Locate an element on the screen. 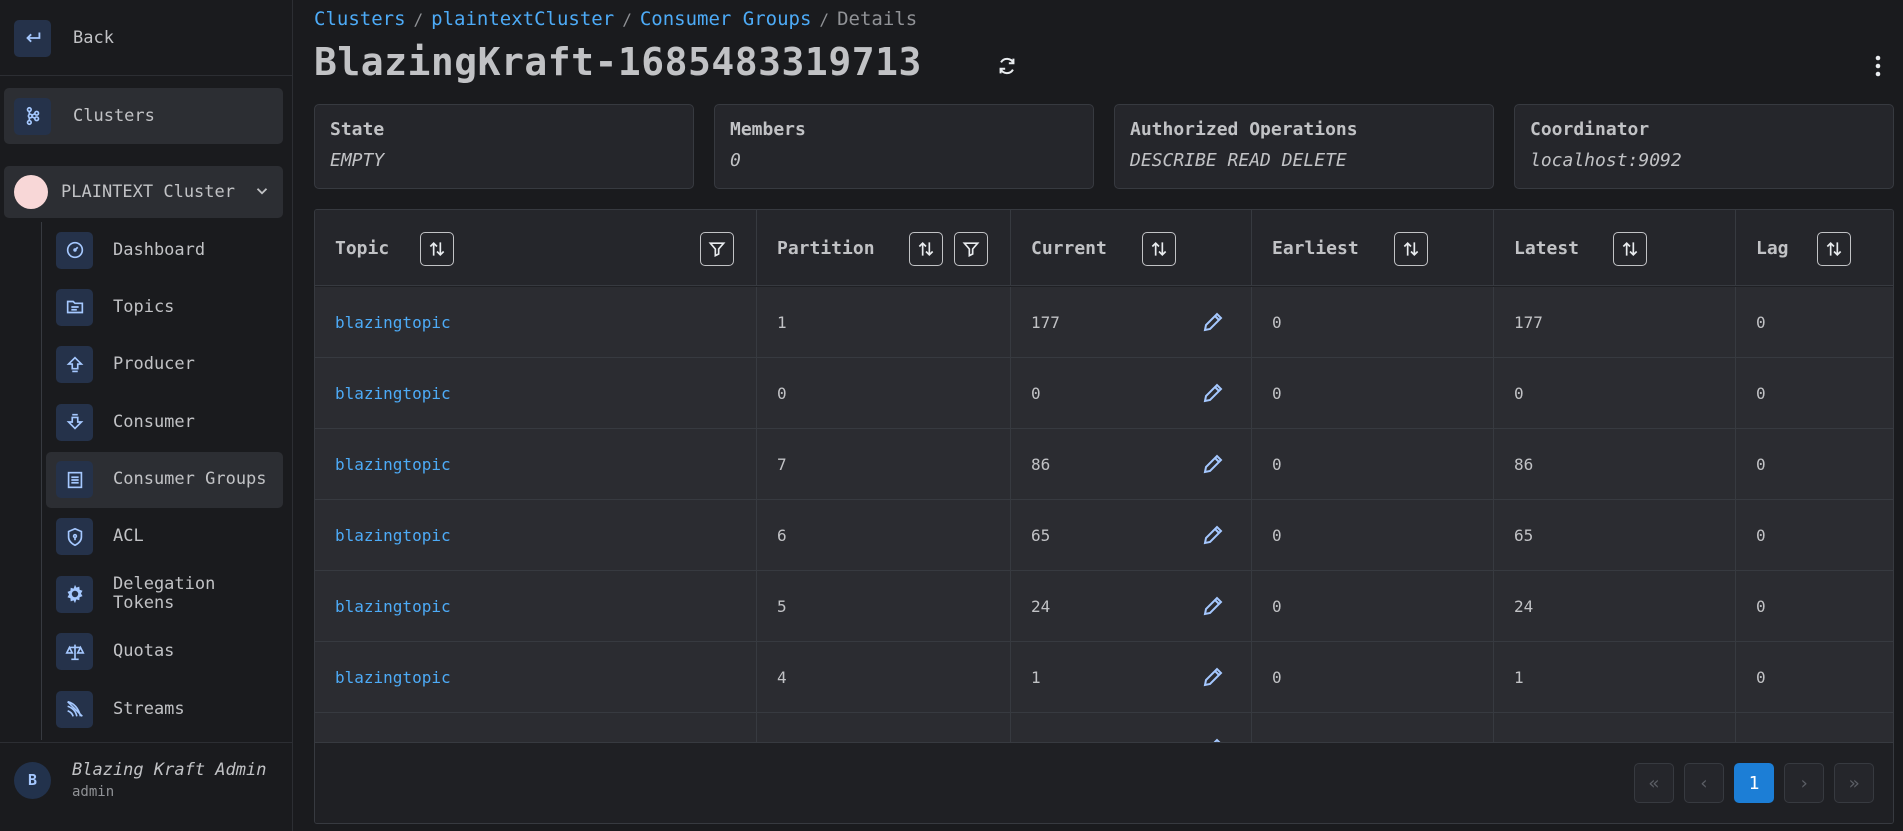 The image size is (1903, 831). chevron-down-icon is located at coordinates (262, 191).